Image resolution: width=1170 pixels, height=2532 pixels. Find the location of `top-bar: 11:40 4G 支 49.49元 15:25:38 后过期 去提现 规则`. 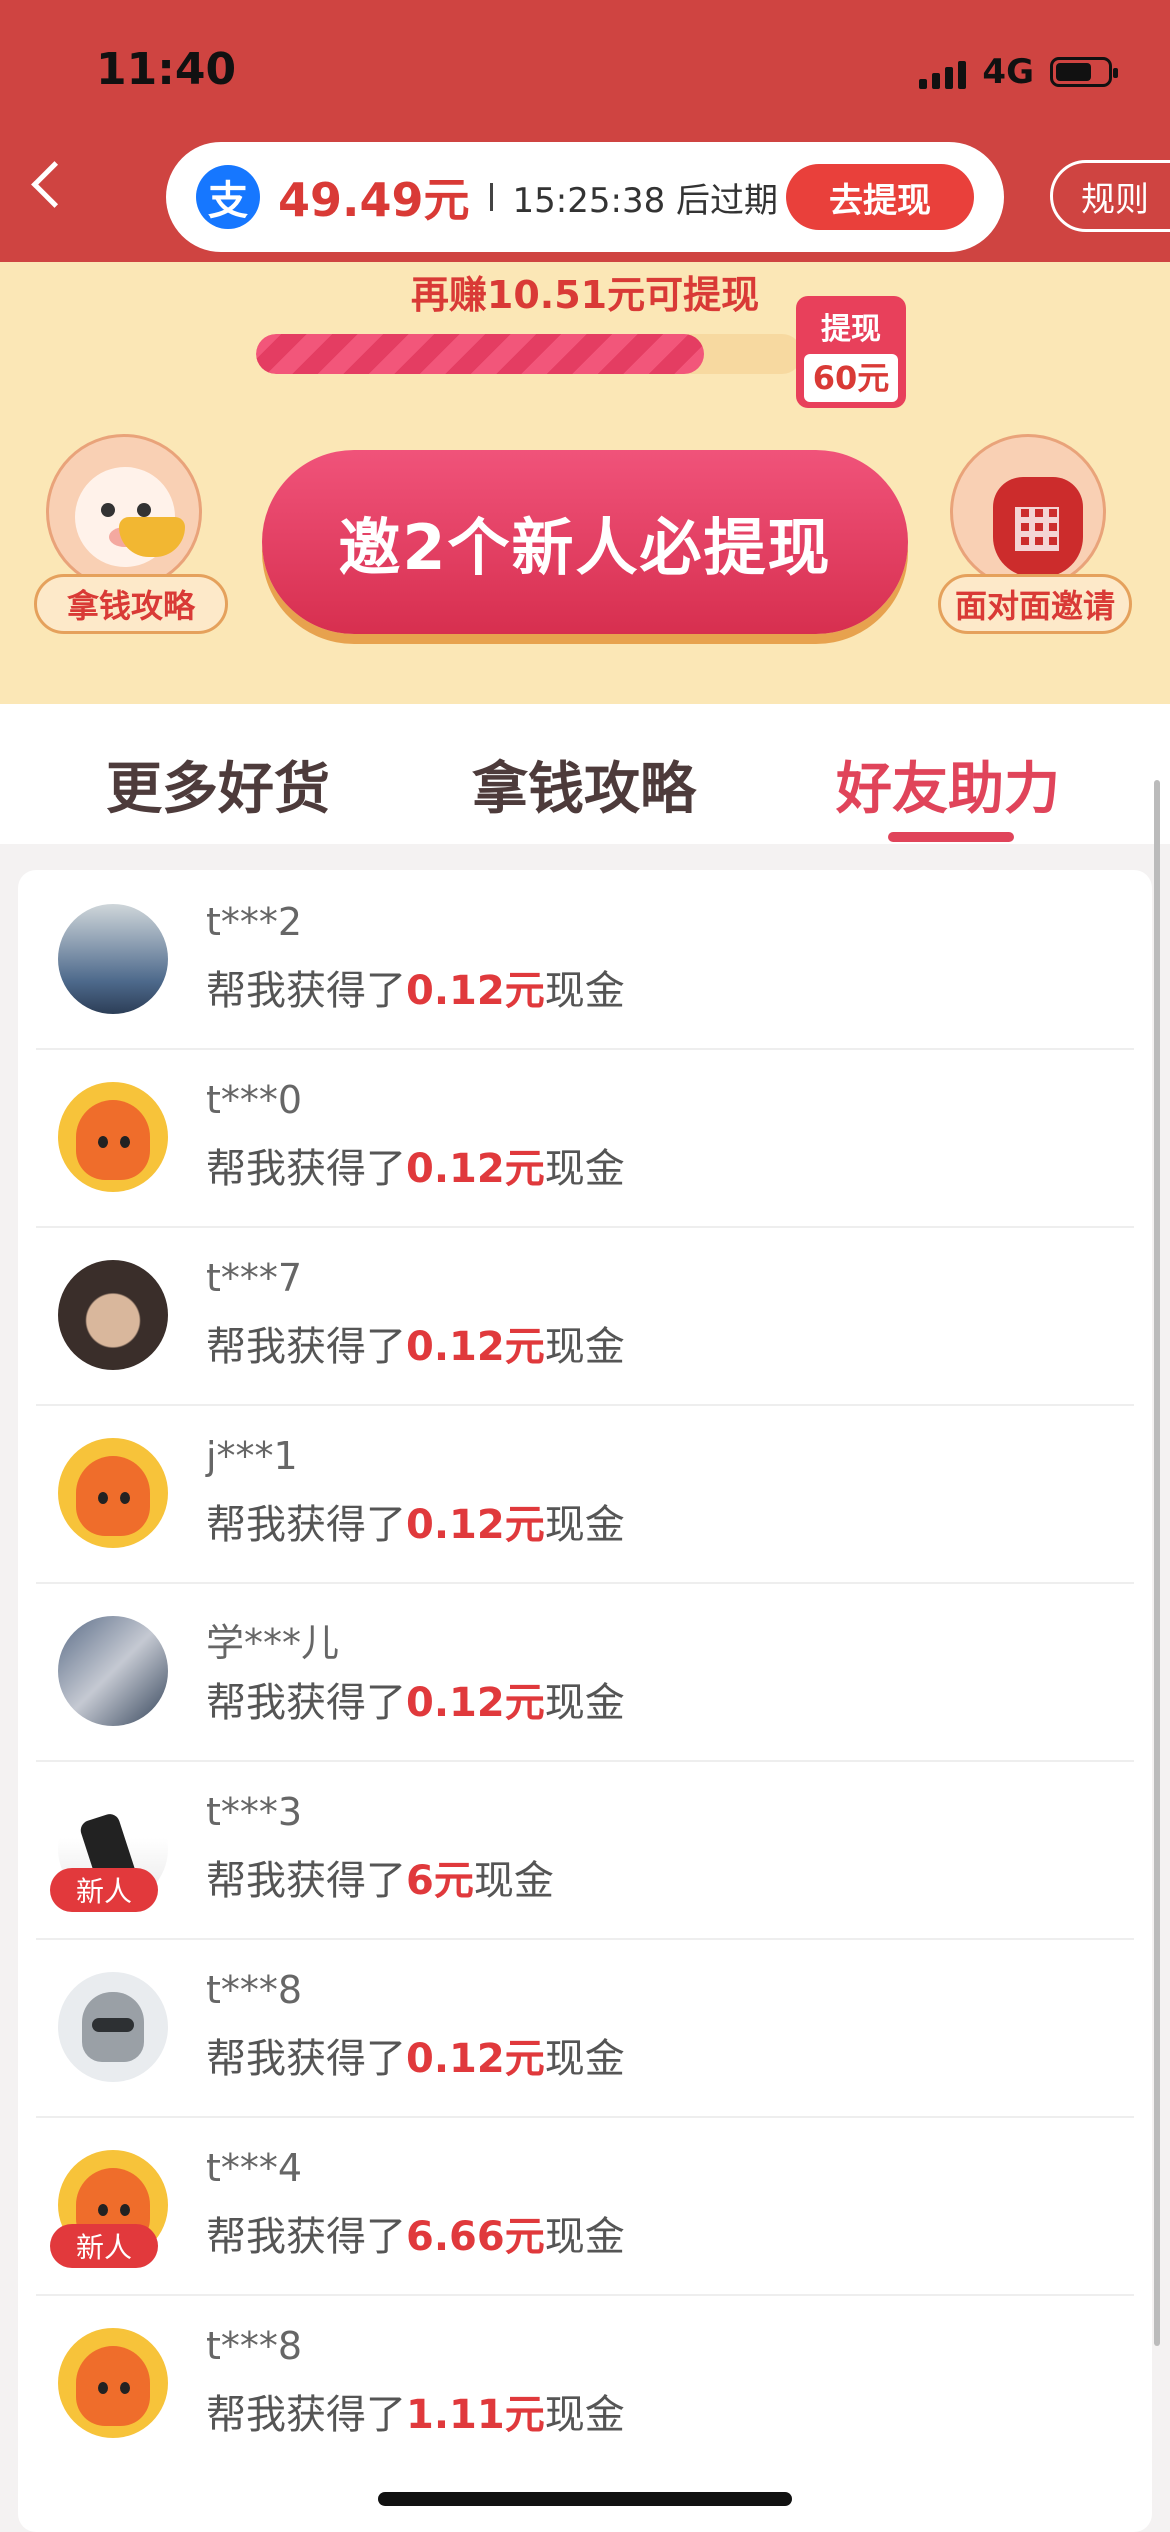

top-bar: 11:40 4G 支 49.49元 15:25:38 后过期 去提现 规则 is located at coordinates (585, 131).